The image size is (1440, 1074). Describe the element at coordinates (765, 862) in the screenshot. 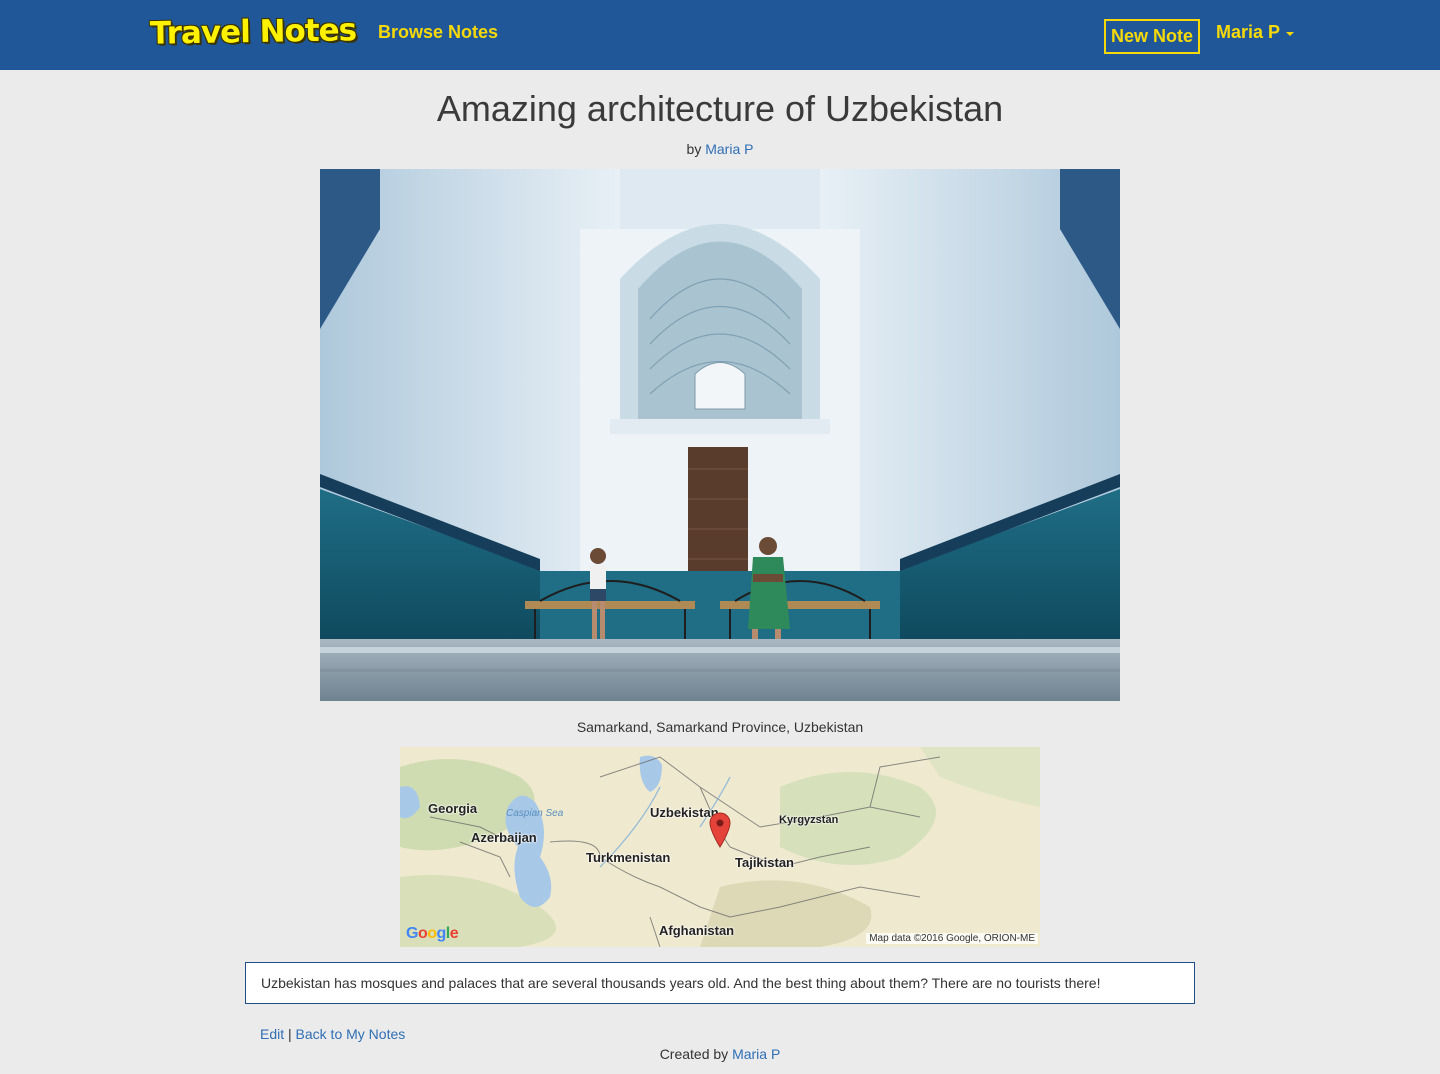

I see `map-label-tajikistan: Tajikistan` at that location.